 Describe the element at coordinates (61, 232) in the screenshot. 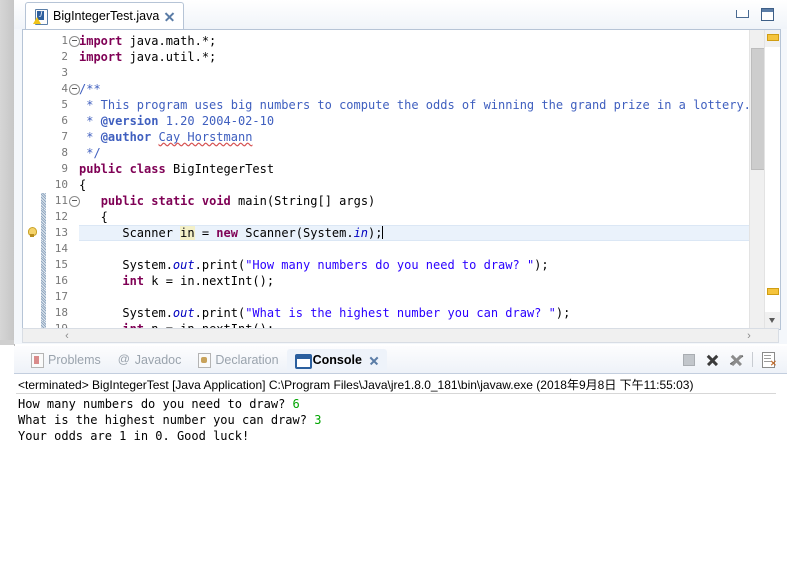

I see `line-number: 13` at that location.